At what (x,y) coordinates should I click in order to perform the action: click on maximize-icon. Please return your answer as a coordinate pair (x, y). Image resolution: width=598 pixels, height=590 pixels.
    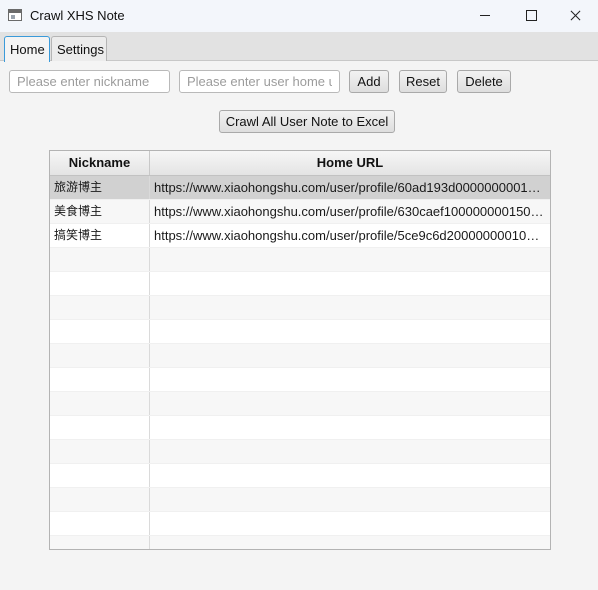
    Looking at the image, I should click on (531, 16).